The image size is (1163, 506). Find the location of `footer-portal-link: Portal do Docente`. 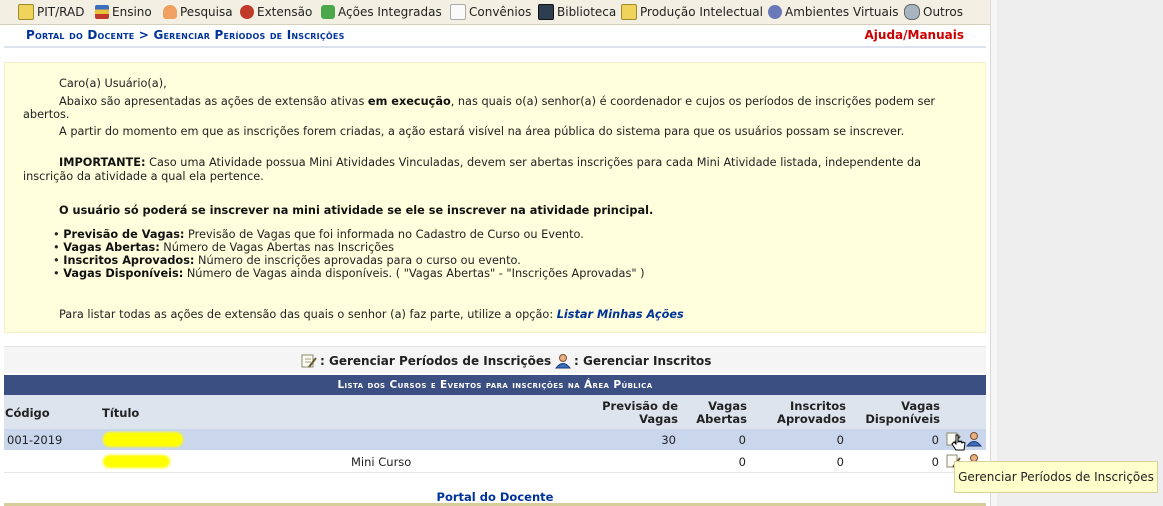

footer-portal-link: Portal do Docente is located at coordinates (495, 497).